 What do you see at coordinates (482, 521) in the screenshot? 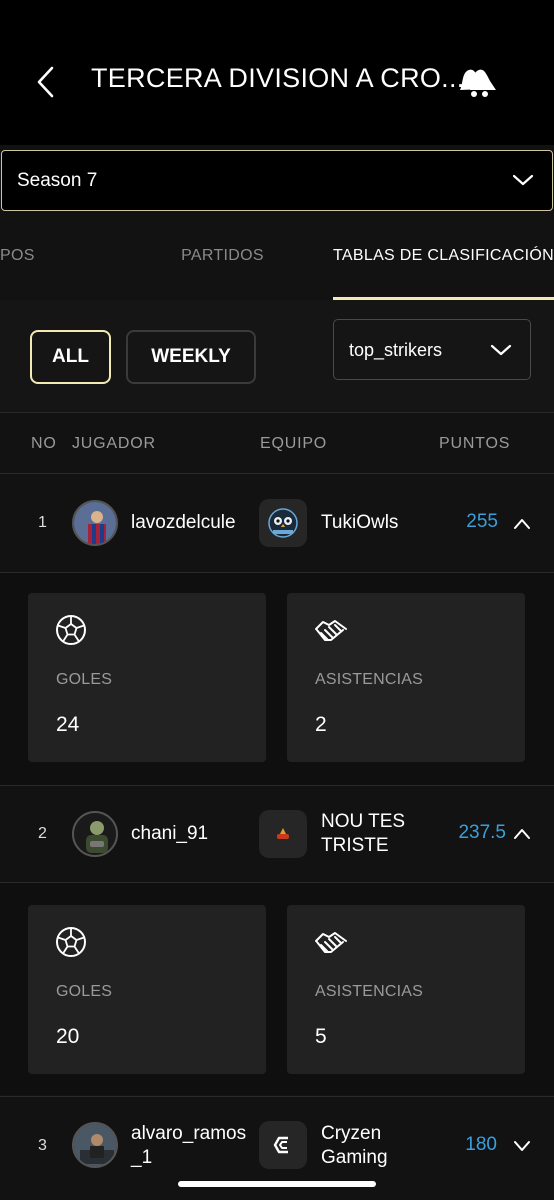
I see `points-value: 255` at bounding box center [482, 521].